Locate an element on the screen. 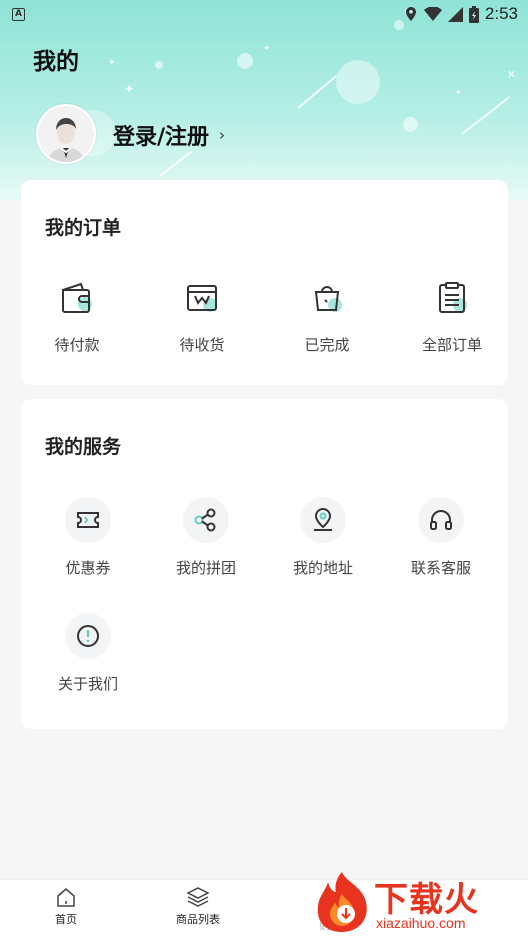  service-label: 我的地址 is located at coordinates (322, 568).